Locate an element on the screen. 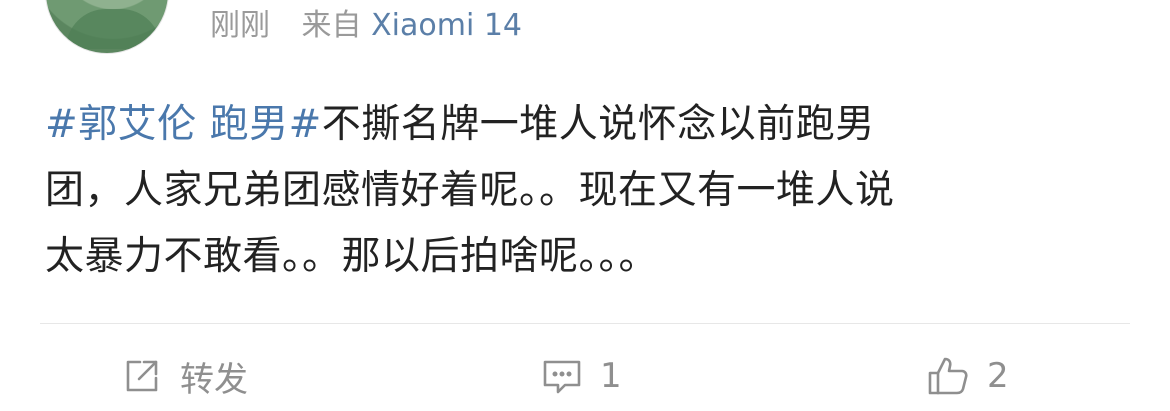 The height and width of the screenshot is (411, 1170). repost-label: 转发 is located at coordinates (214, 379).